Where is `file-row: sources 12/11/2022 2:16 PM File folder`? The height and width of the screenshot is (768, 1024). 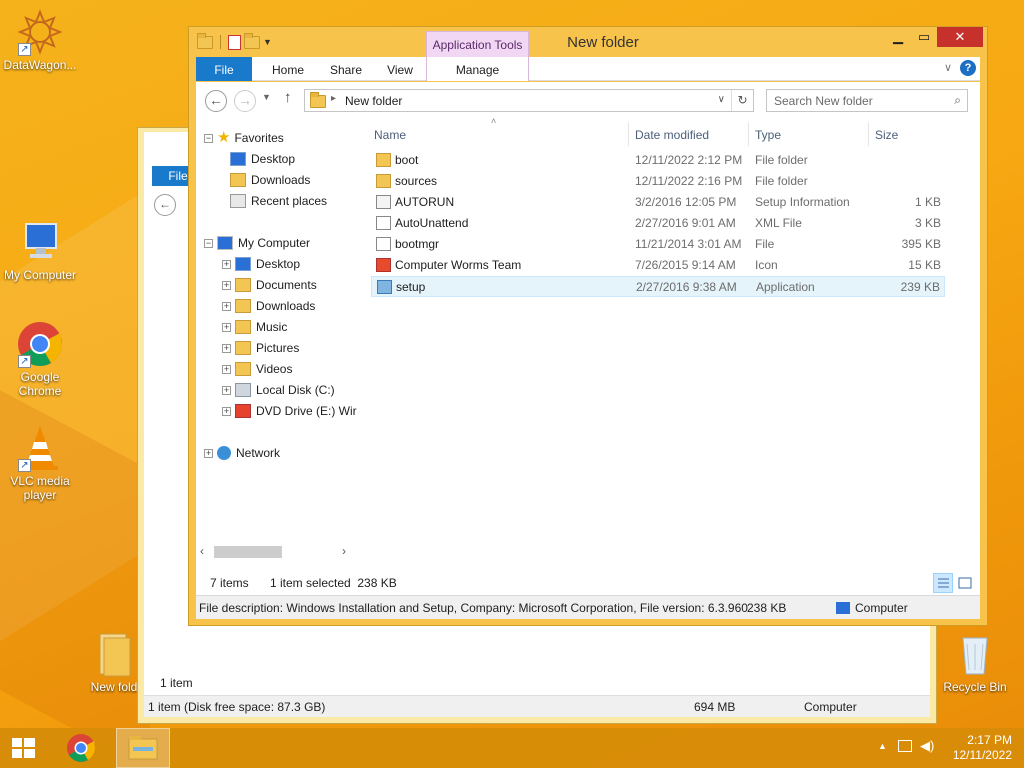
file-row: sources 12/11/2022 2:16 PM File folder is located at coordinates (658, 181).